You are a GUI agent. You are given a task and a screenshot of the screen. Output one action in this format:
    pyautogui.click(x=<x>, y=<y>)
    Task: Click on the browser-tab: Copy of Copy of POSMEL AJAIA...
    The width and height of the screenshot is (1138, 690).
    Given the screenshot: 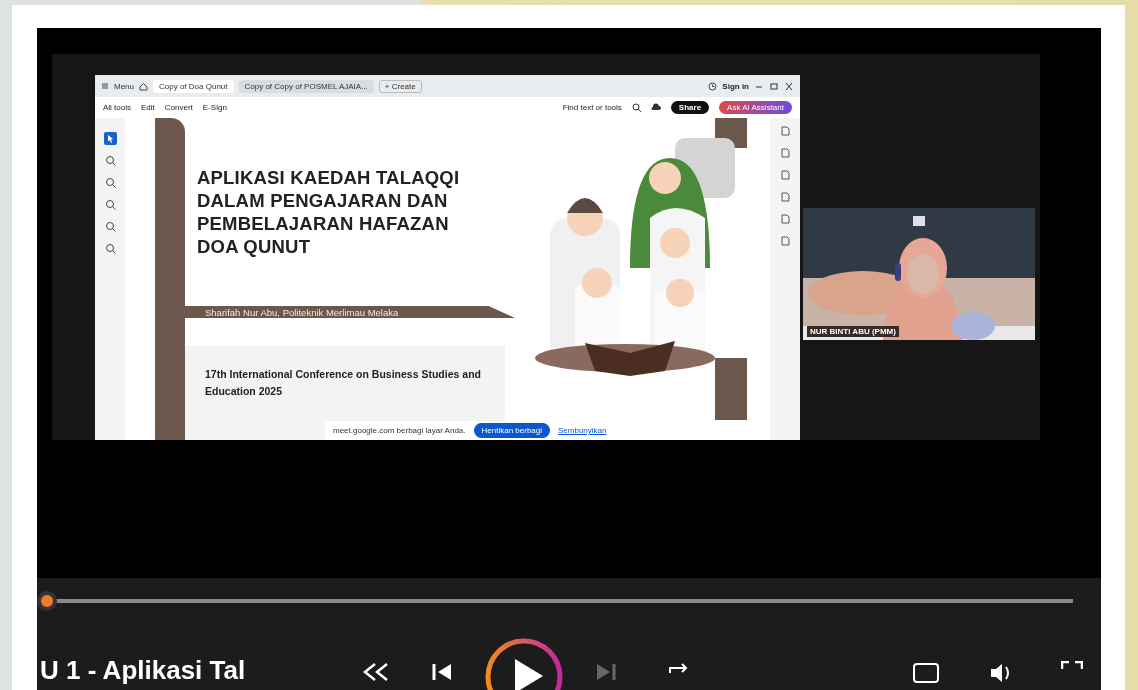 What is the action you would take?
    pyautogui.click(x=306, y=86)
    